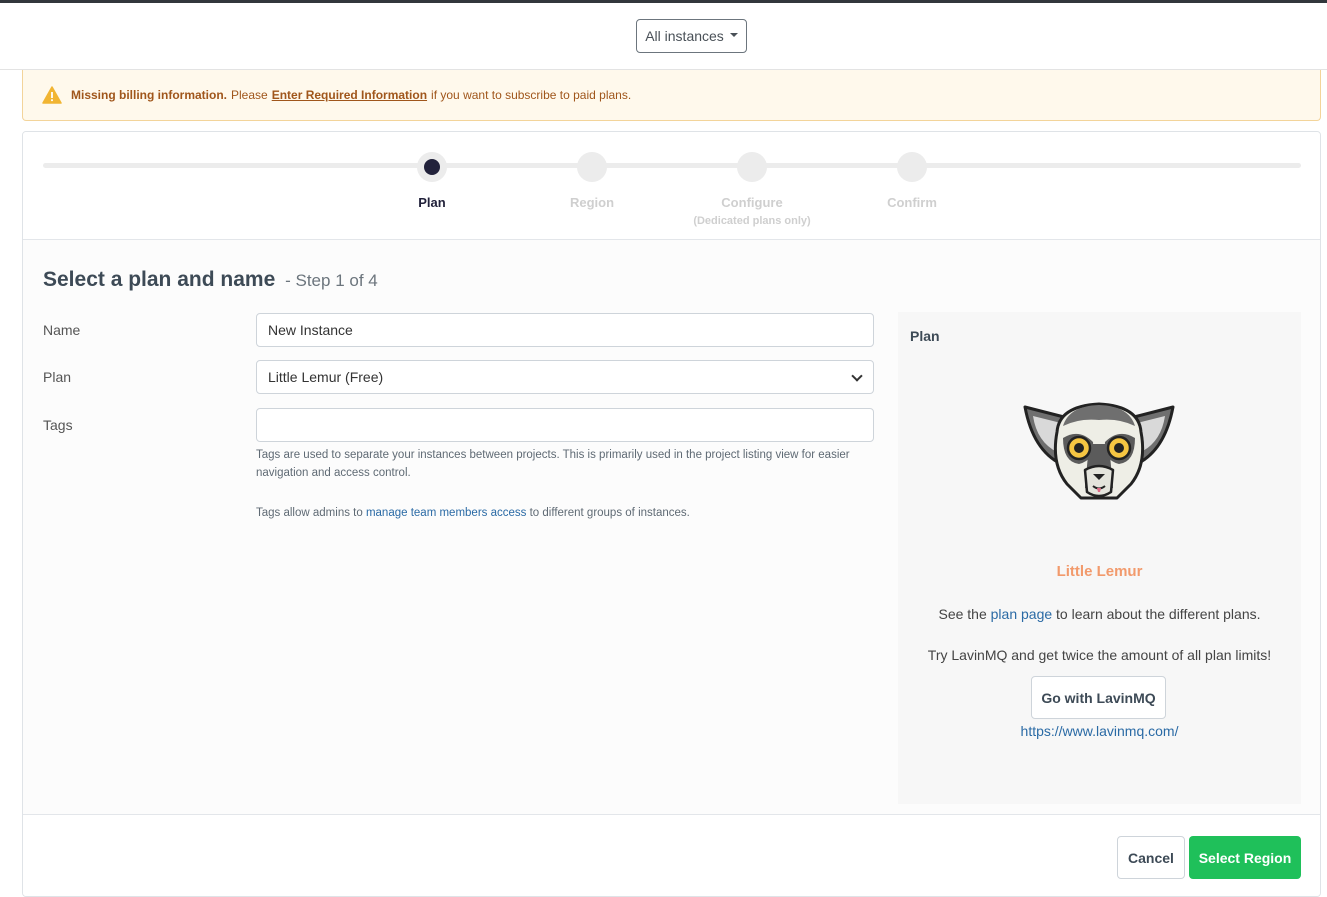 The width and height of the screenshot is (1327, 897). What do you see at coordinates (684, 36) in the screenshot?
I see `instances-dropdown-label: All instances` at bounding box center [684, 36].